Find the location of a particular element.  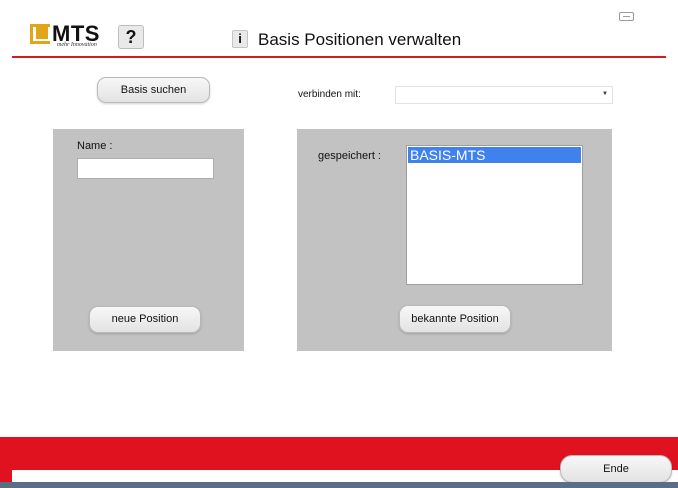

list-item: BASIS-MTS is located at coordinates (494, 155).